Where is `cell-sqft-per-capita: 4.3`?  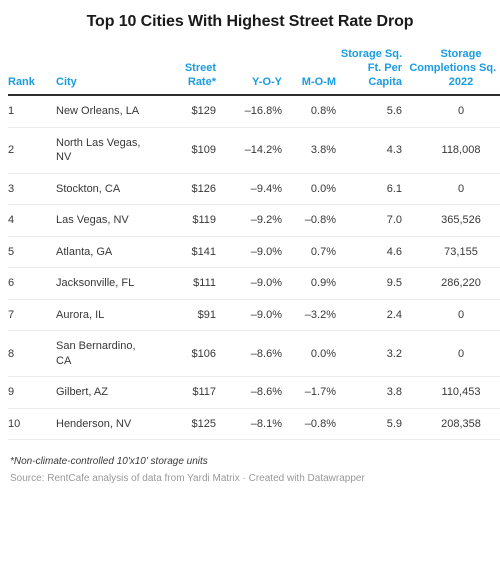 cell-sqft-per-capita: 4.3 is located at coordinates (373, 150).